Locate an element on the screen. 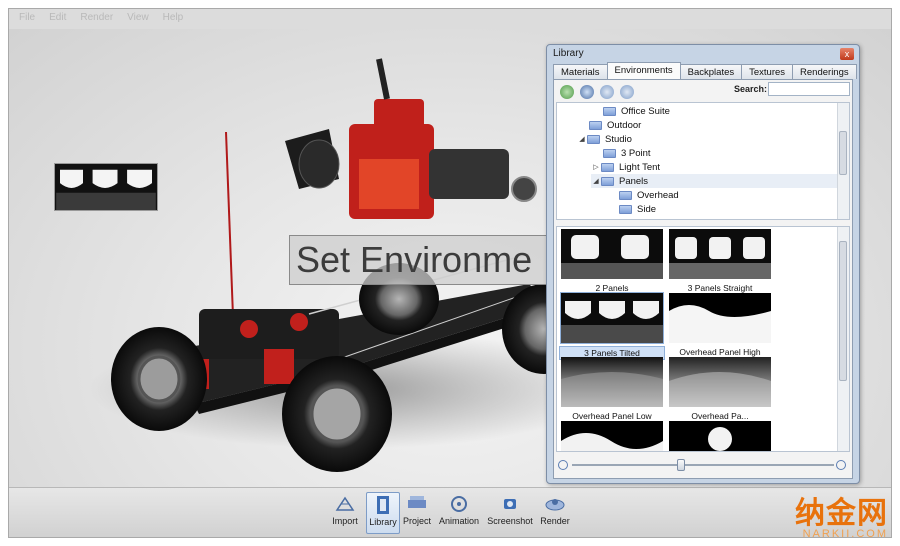  tree-item-overhead: Overhead is located at coordinates (649, 195).